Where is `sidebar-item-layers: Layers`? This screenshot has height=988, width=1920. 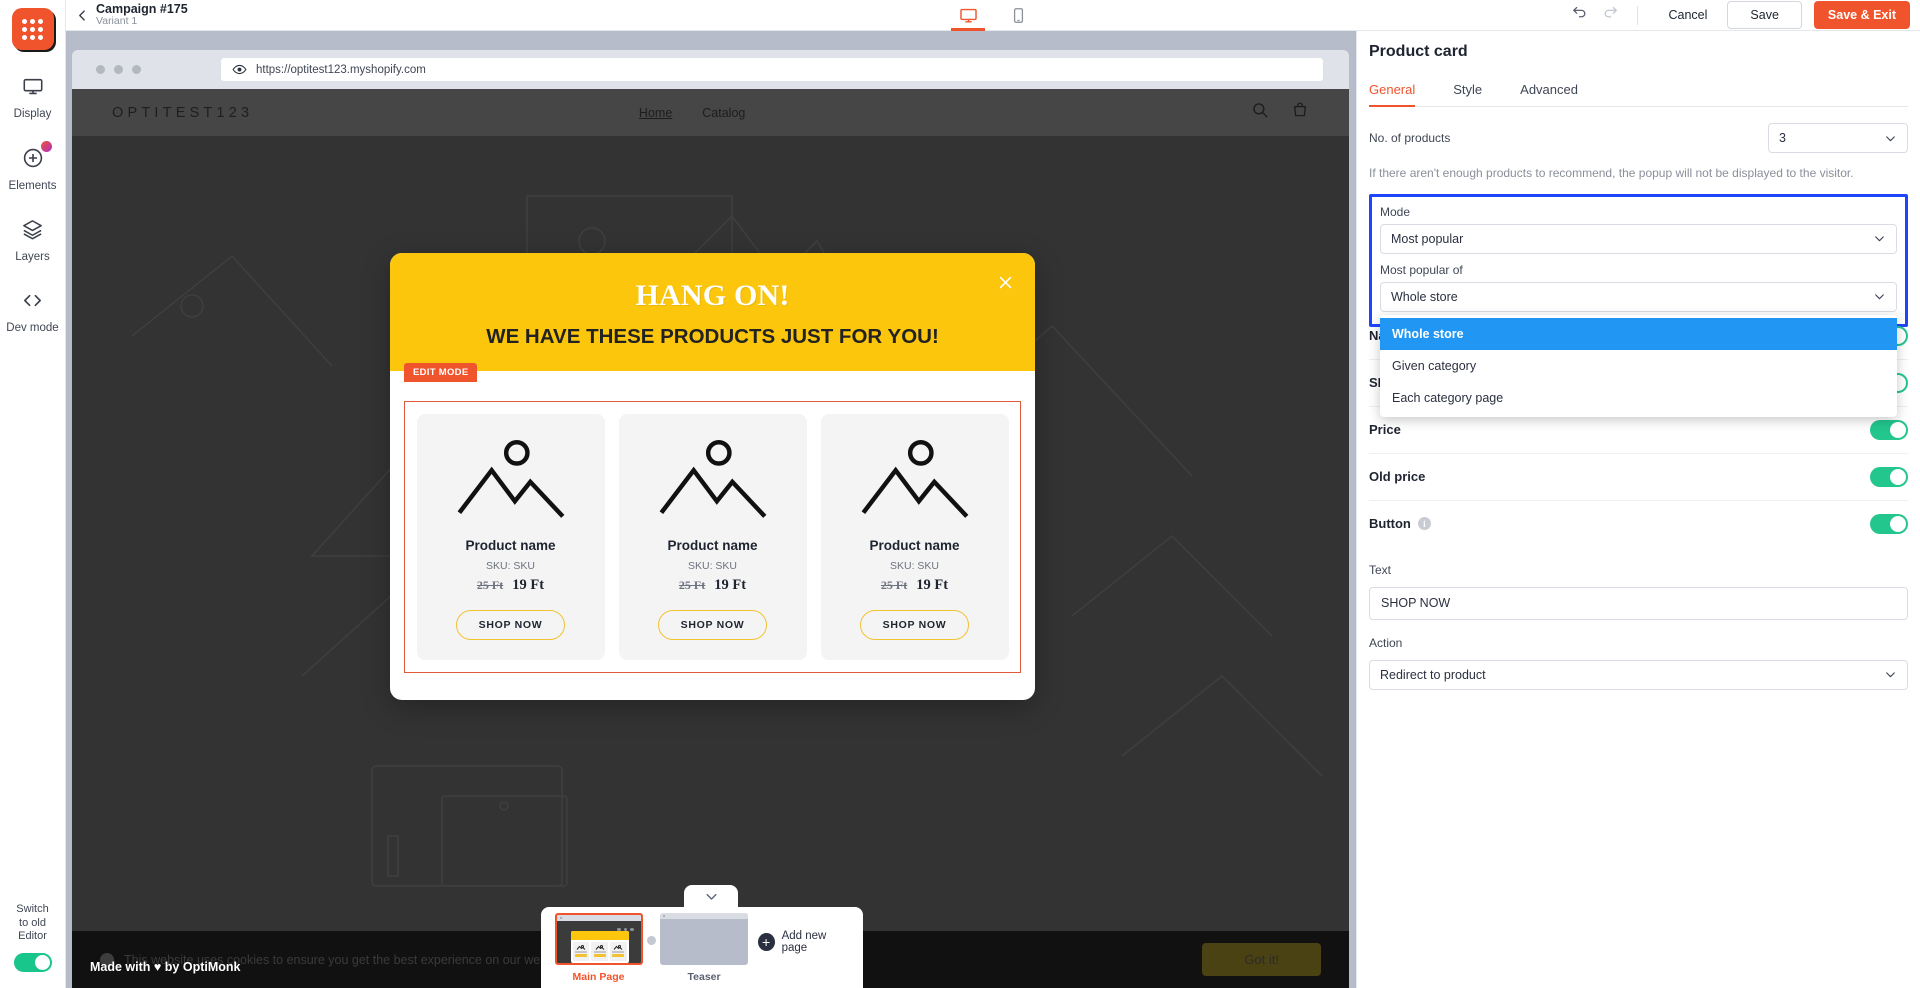
sidebar-item-layers: Layers is located at coordinates (32, 240).